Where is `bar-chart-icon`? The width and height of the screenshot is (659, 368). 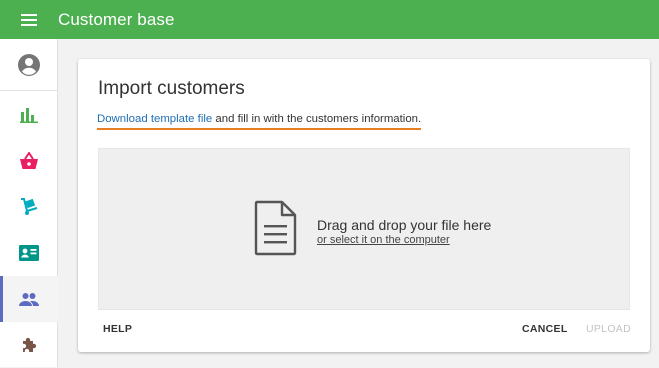 bar-chart-icon is located at coordinates (29, 115).